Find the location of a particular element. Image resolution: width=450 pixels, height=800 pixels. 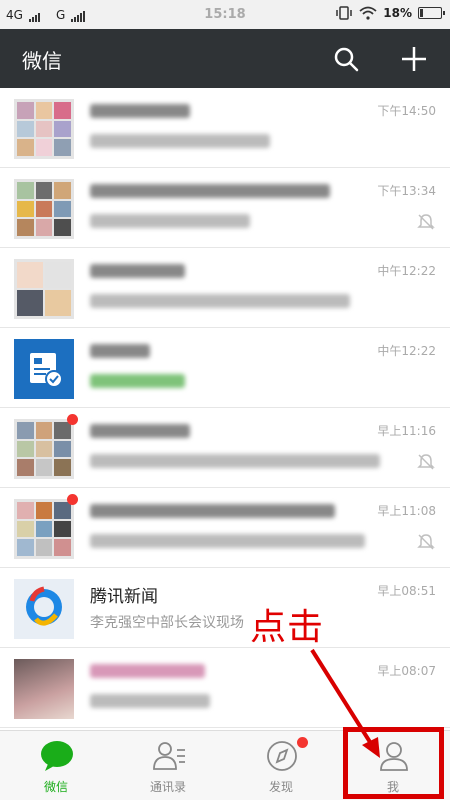

tab-contacts: 通讯录 is located at coordinates (168, 765).